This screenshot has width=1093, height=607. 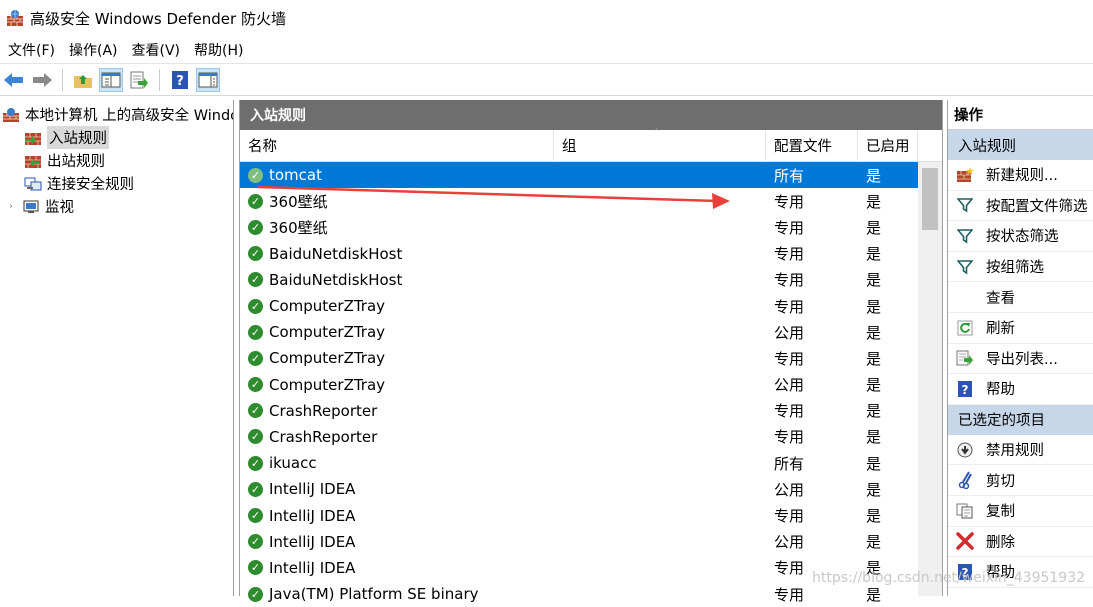 I want to click on action-section-selected: 已选定的项目, so click(x=1020, y=419).